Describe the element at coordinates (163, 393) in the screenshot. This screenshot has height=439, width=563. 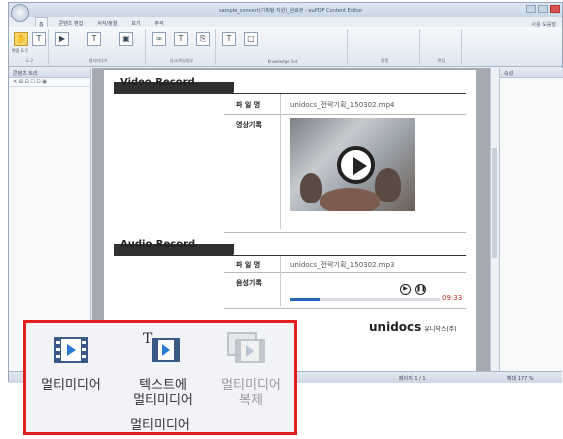
I see `callout-label-text-multimedia: 텍스트에 멀티미디어` at that location.